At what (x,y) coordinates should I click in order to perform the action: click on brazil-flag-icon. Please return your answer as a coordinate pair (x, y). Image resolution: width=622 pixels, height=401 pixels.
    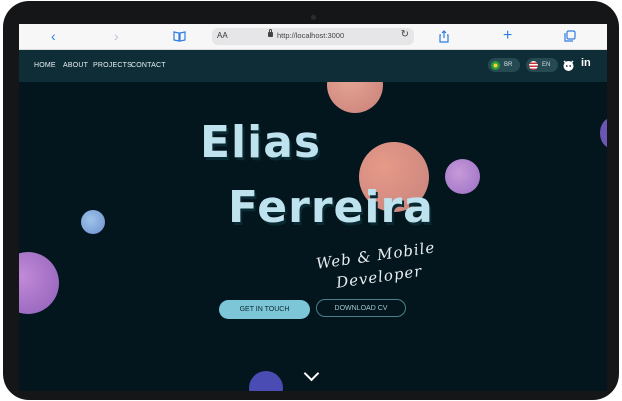
    Looking at the image, I should click on (495, 65).